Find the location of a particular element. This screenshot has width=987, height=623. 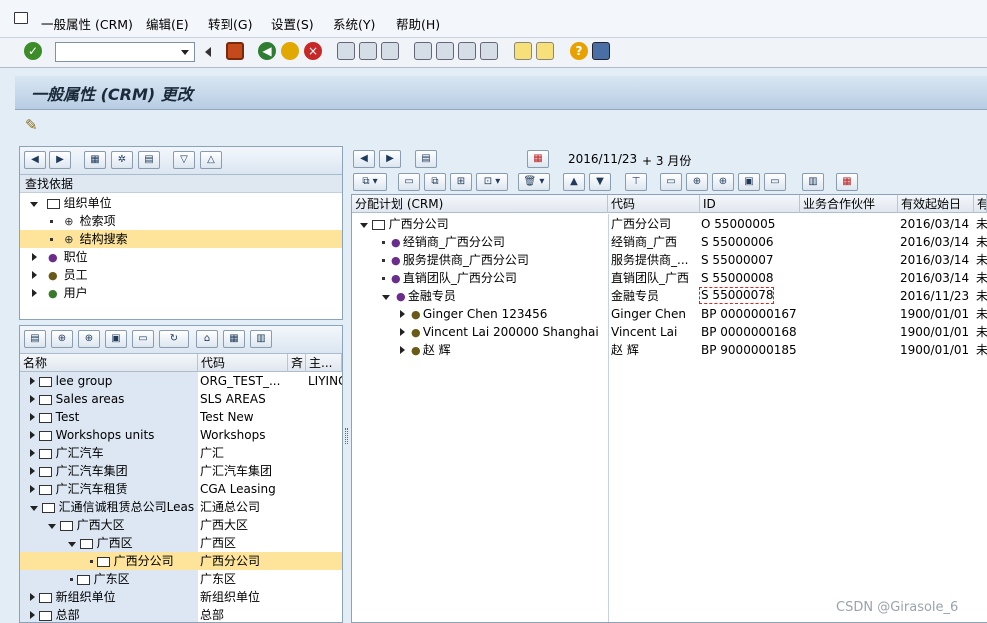

help-icon: ? is located at coordinates (579, 51).